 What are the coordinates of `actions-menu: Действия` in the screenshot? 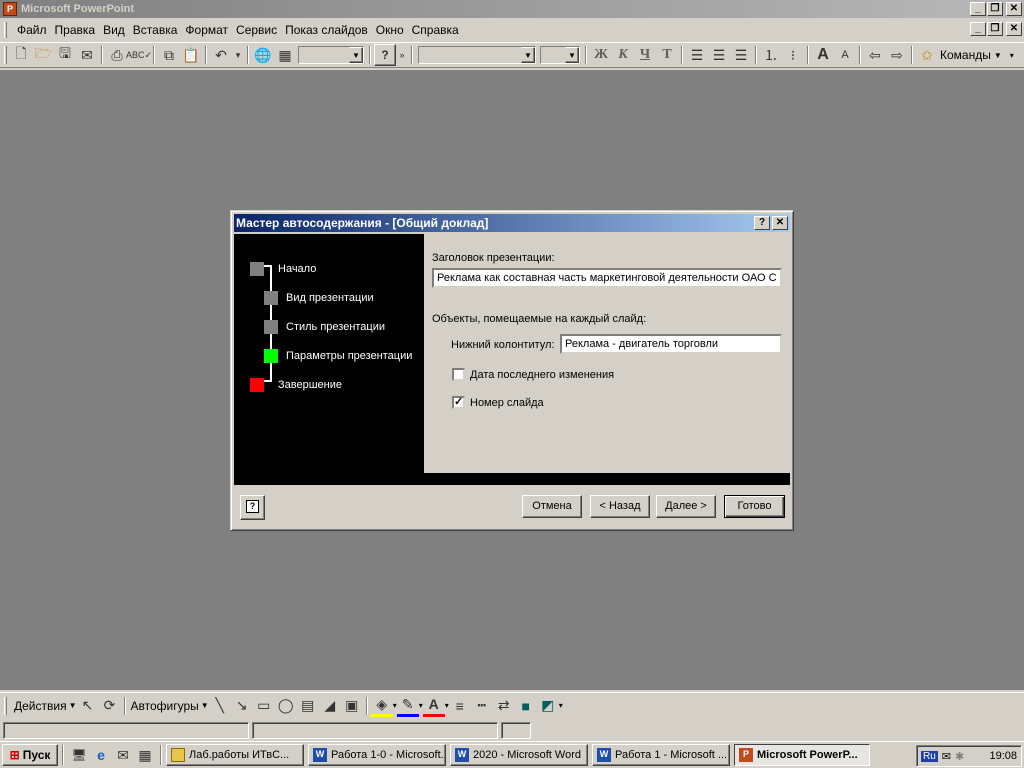 It's located at (40, 706).